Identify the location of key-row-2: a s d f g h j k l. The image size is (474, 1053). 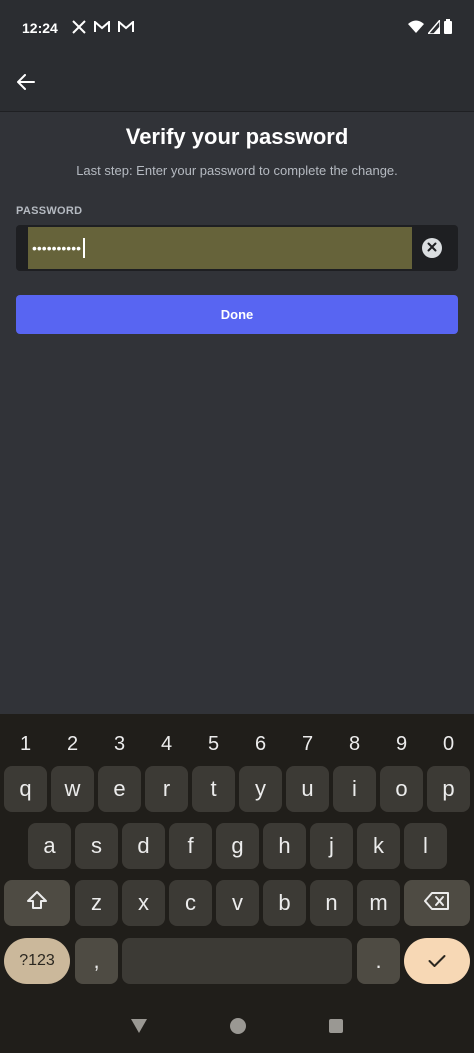
(237, 846).